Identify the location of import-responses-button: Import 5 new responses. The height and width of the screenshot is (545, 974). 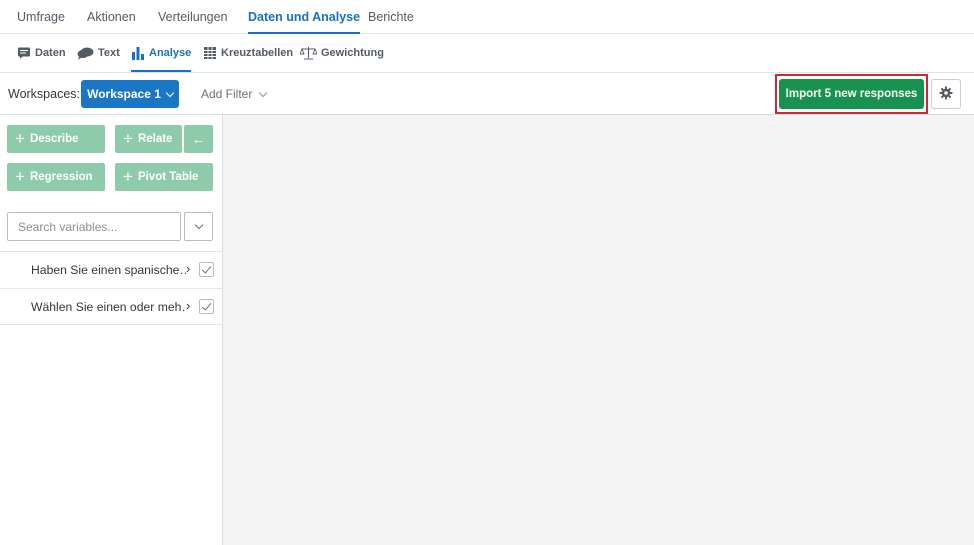
(851, 94).